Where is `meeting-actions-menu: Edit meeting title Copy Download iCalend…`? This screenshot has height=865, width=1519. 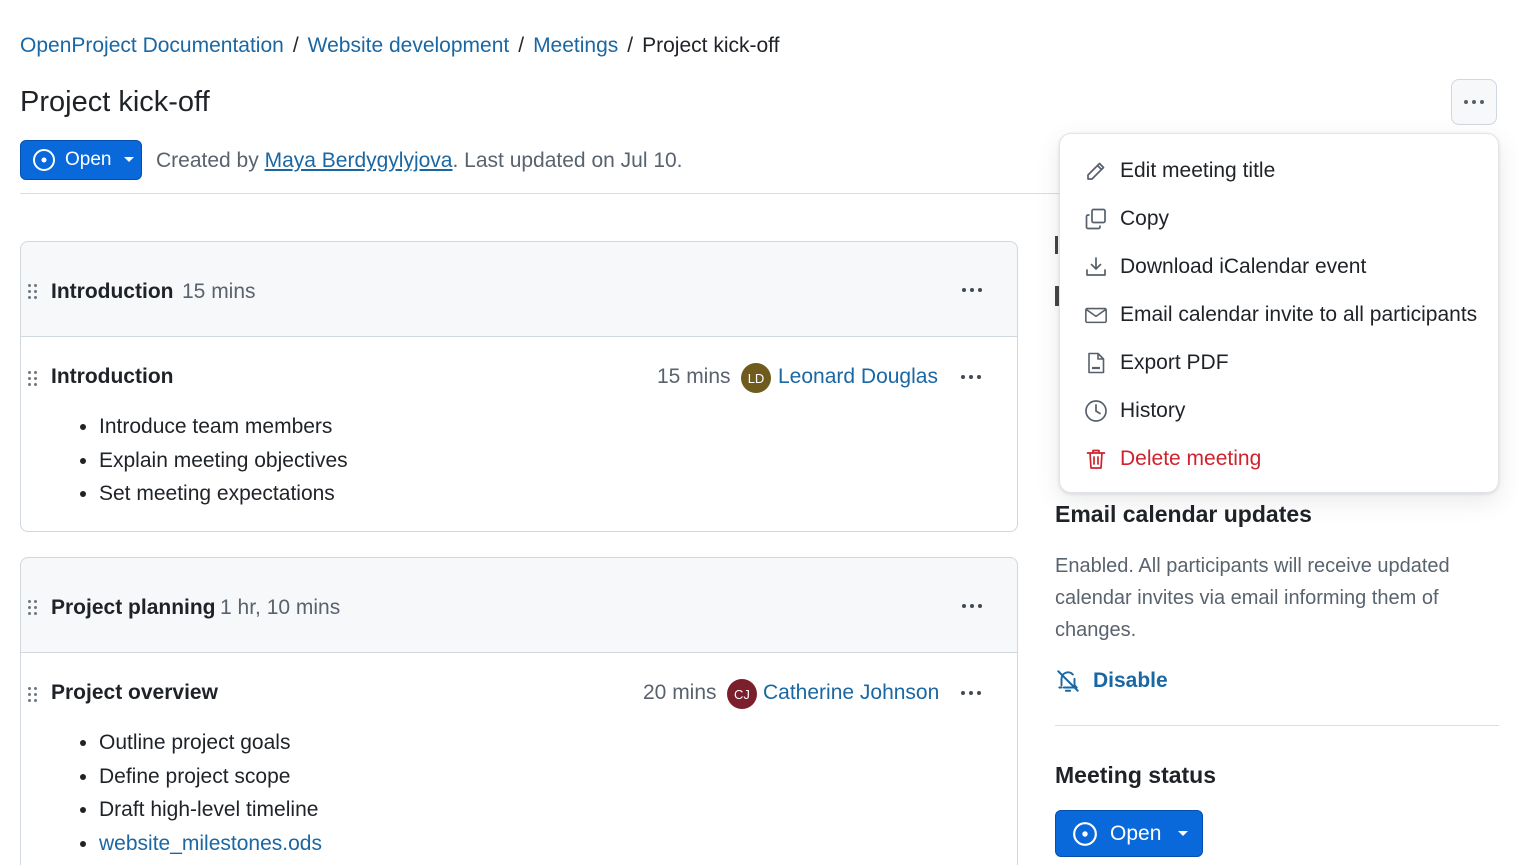
meeting-actions-menu: Edit meeting title Copy Download iCalend… is located at coordinates (1279, 313).